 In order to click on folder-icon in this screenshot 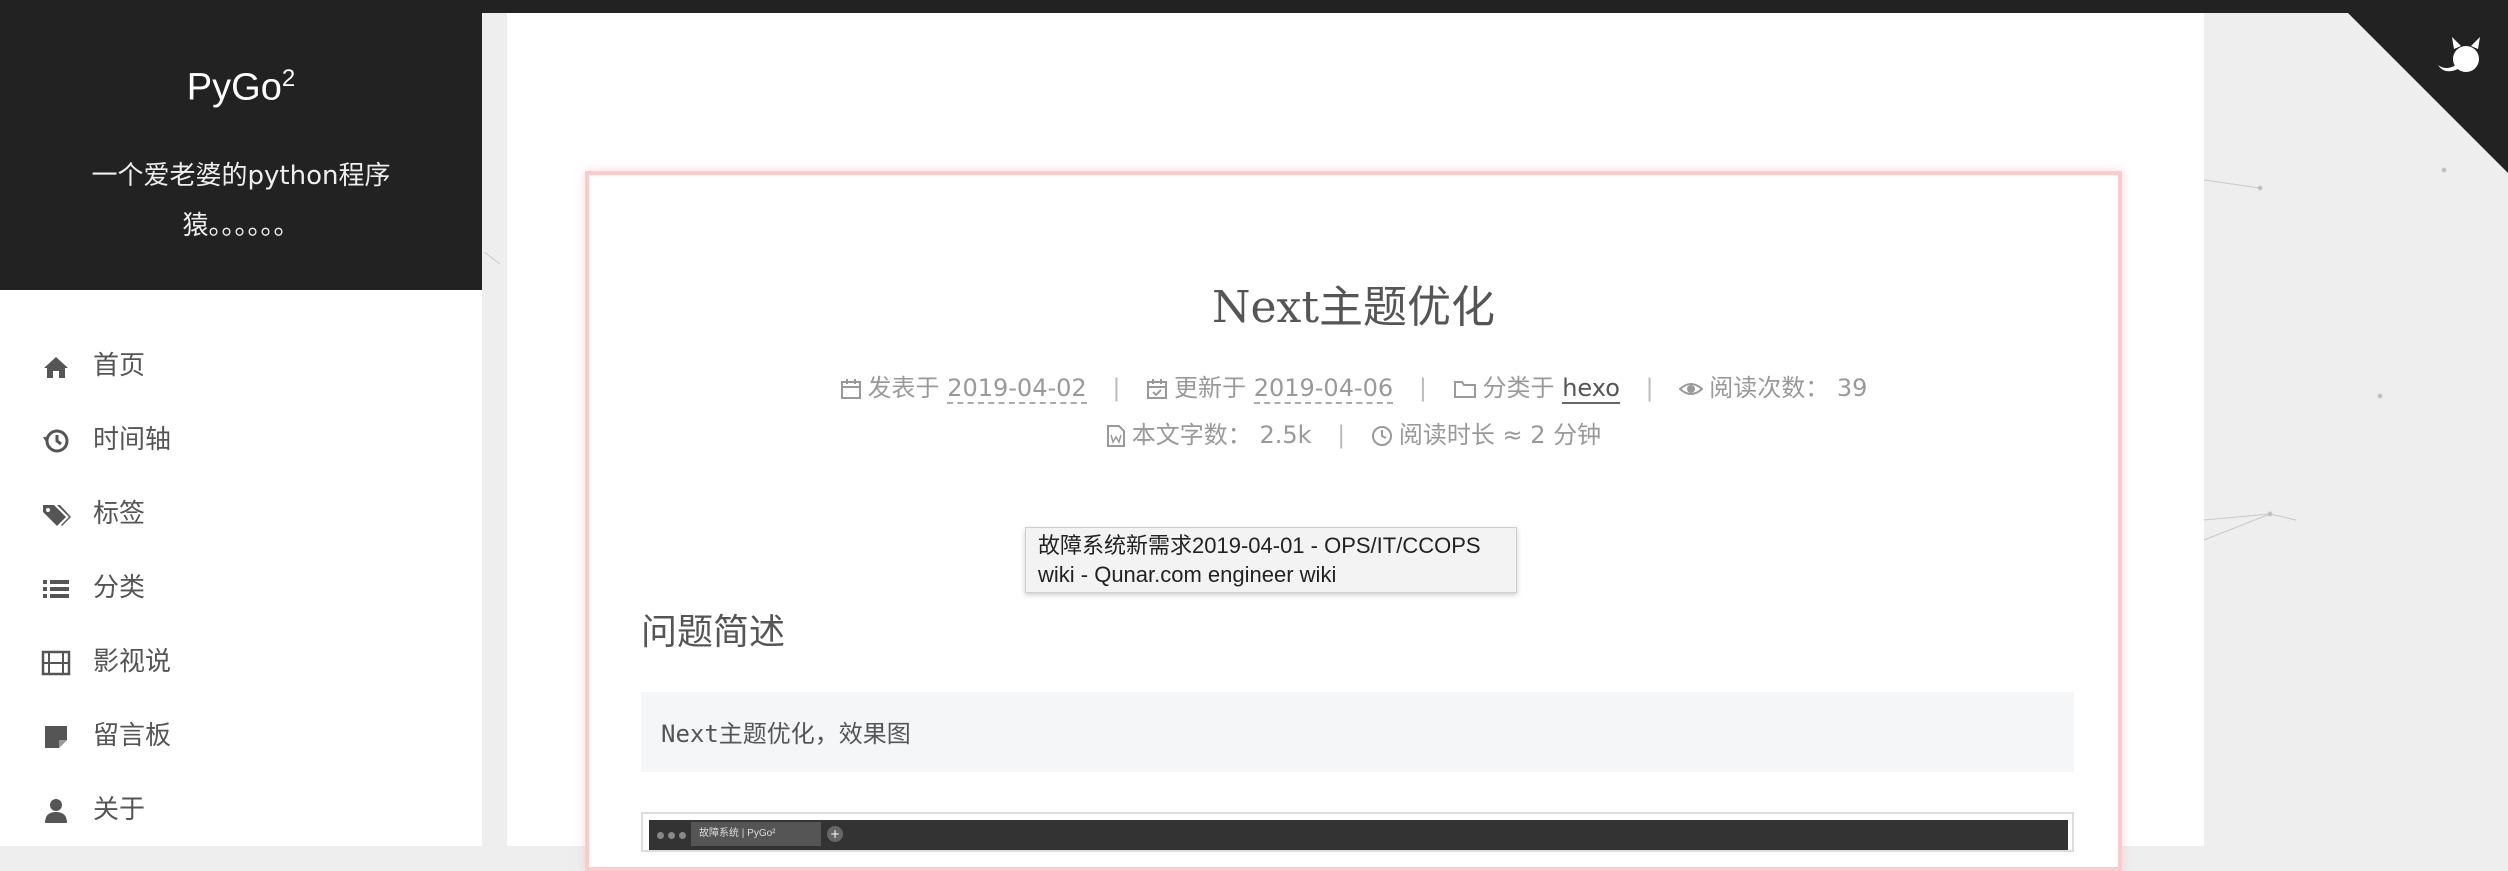, I will do `click(1464, 389)`.